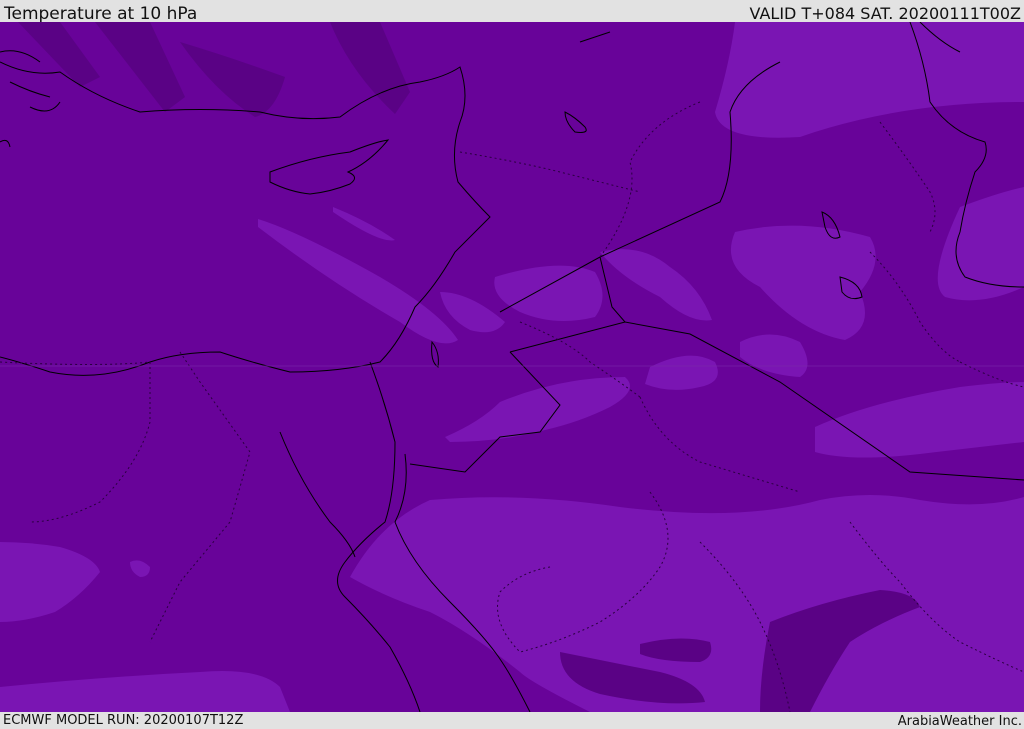 This screenshot has height=729, width=1024. What do you see at coordinates (123, 720) in the screenshot?
I see `model-run-label: ECMWF MODEL RUN: 20200107T12Z` at bounding box center [123, 720].